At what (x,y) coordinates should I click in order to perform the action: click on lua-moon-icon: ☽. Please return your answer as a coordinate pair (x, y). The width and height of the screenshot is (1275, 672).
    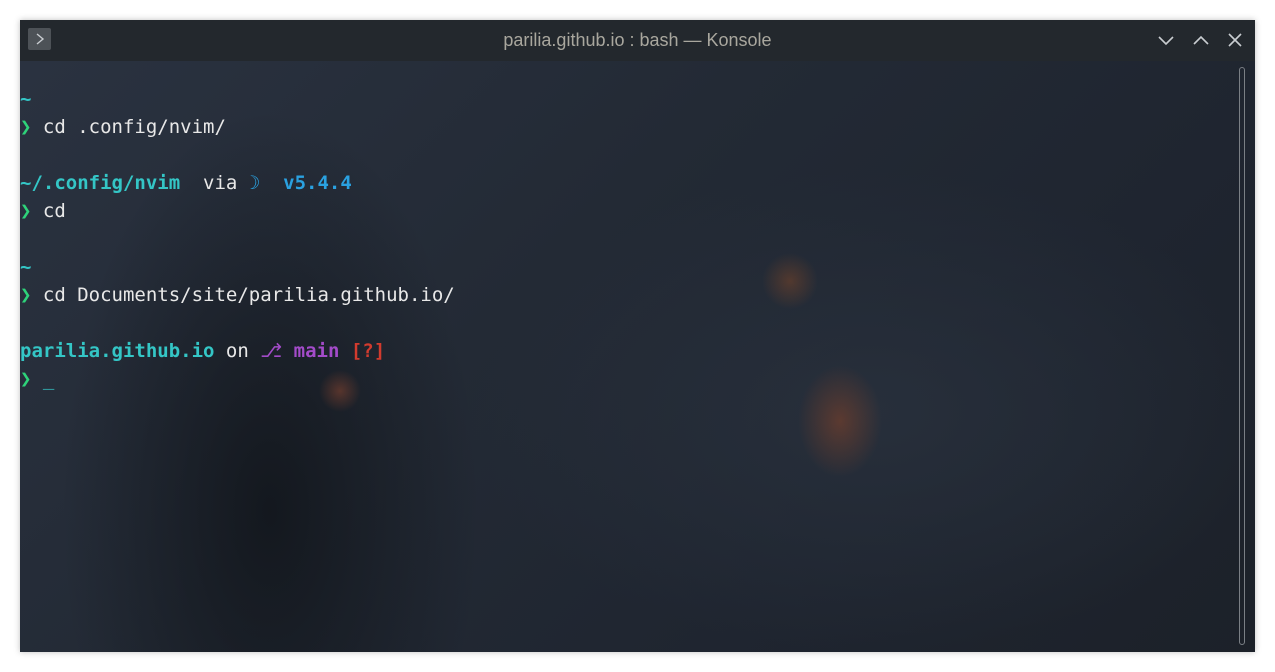
    Looking at the image, I should click on (254, 183).